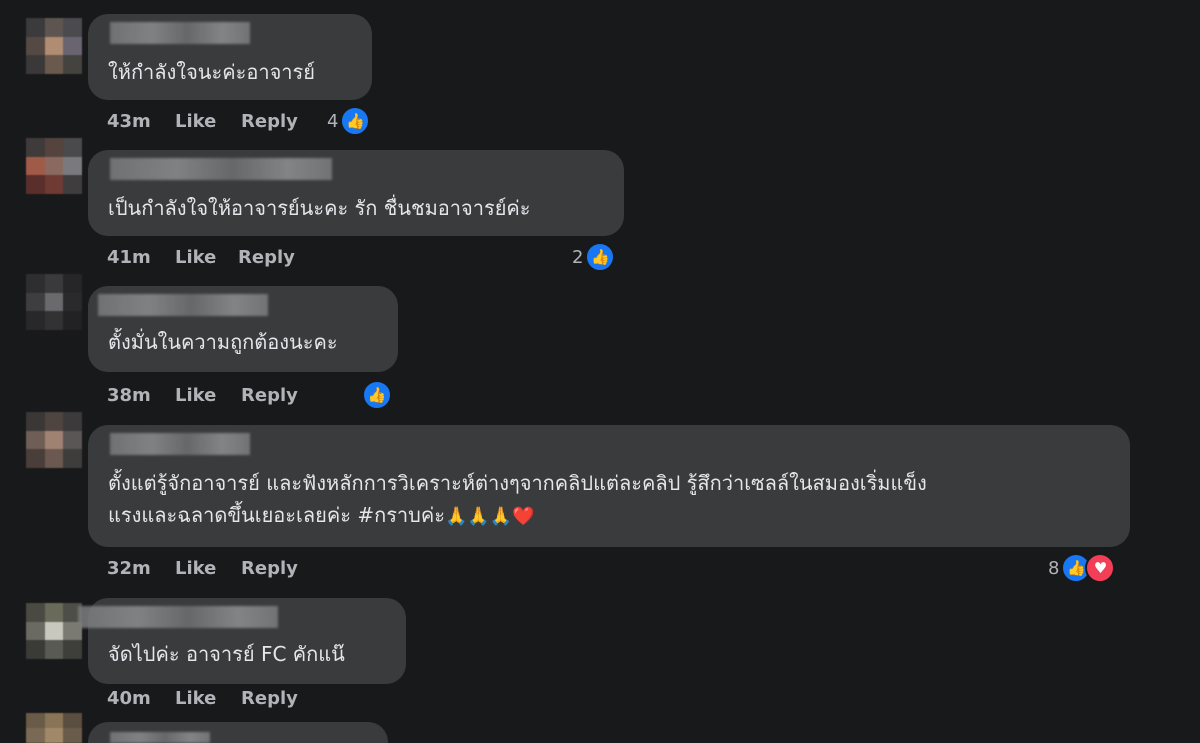 This screenshot has width=1200, height=743. What do you see at coordinates (226, 654) in the screenshot?
I see `comment-text: จัดไปค่ะ อาจารย์ FC คักแน๊` at bounding box center [226, 654].